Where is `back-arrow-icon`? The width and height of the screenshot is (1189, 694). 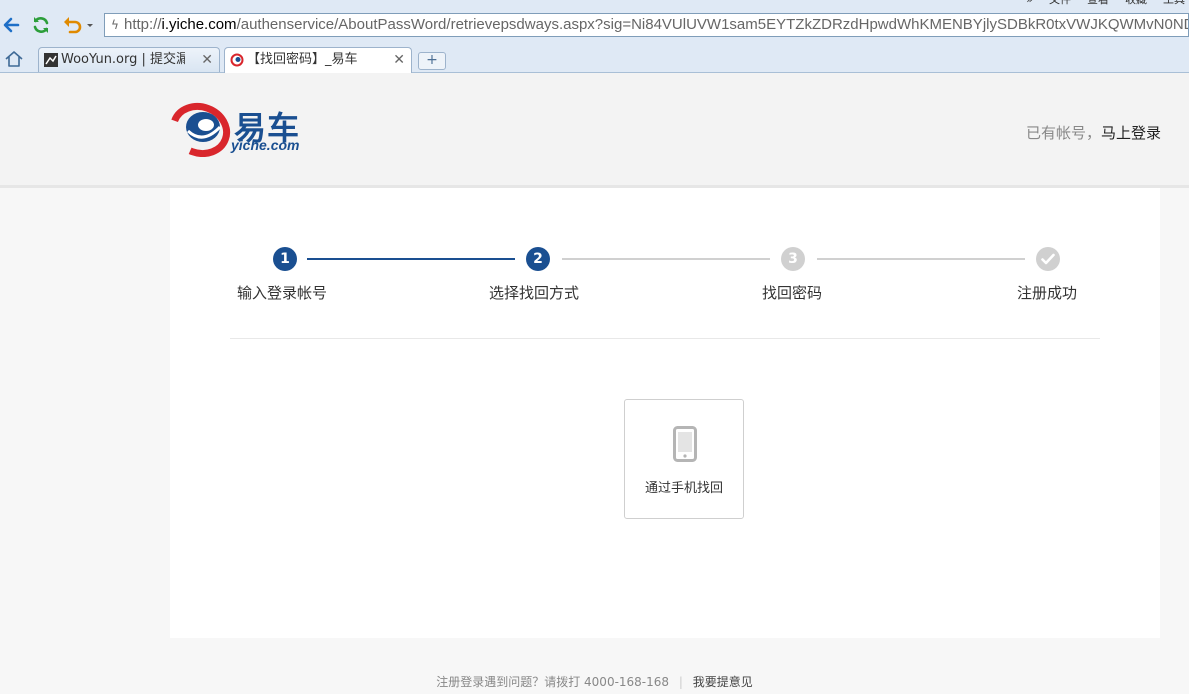
back-arrow-icon is located at coordinates (11, 25).